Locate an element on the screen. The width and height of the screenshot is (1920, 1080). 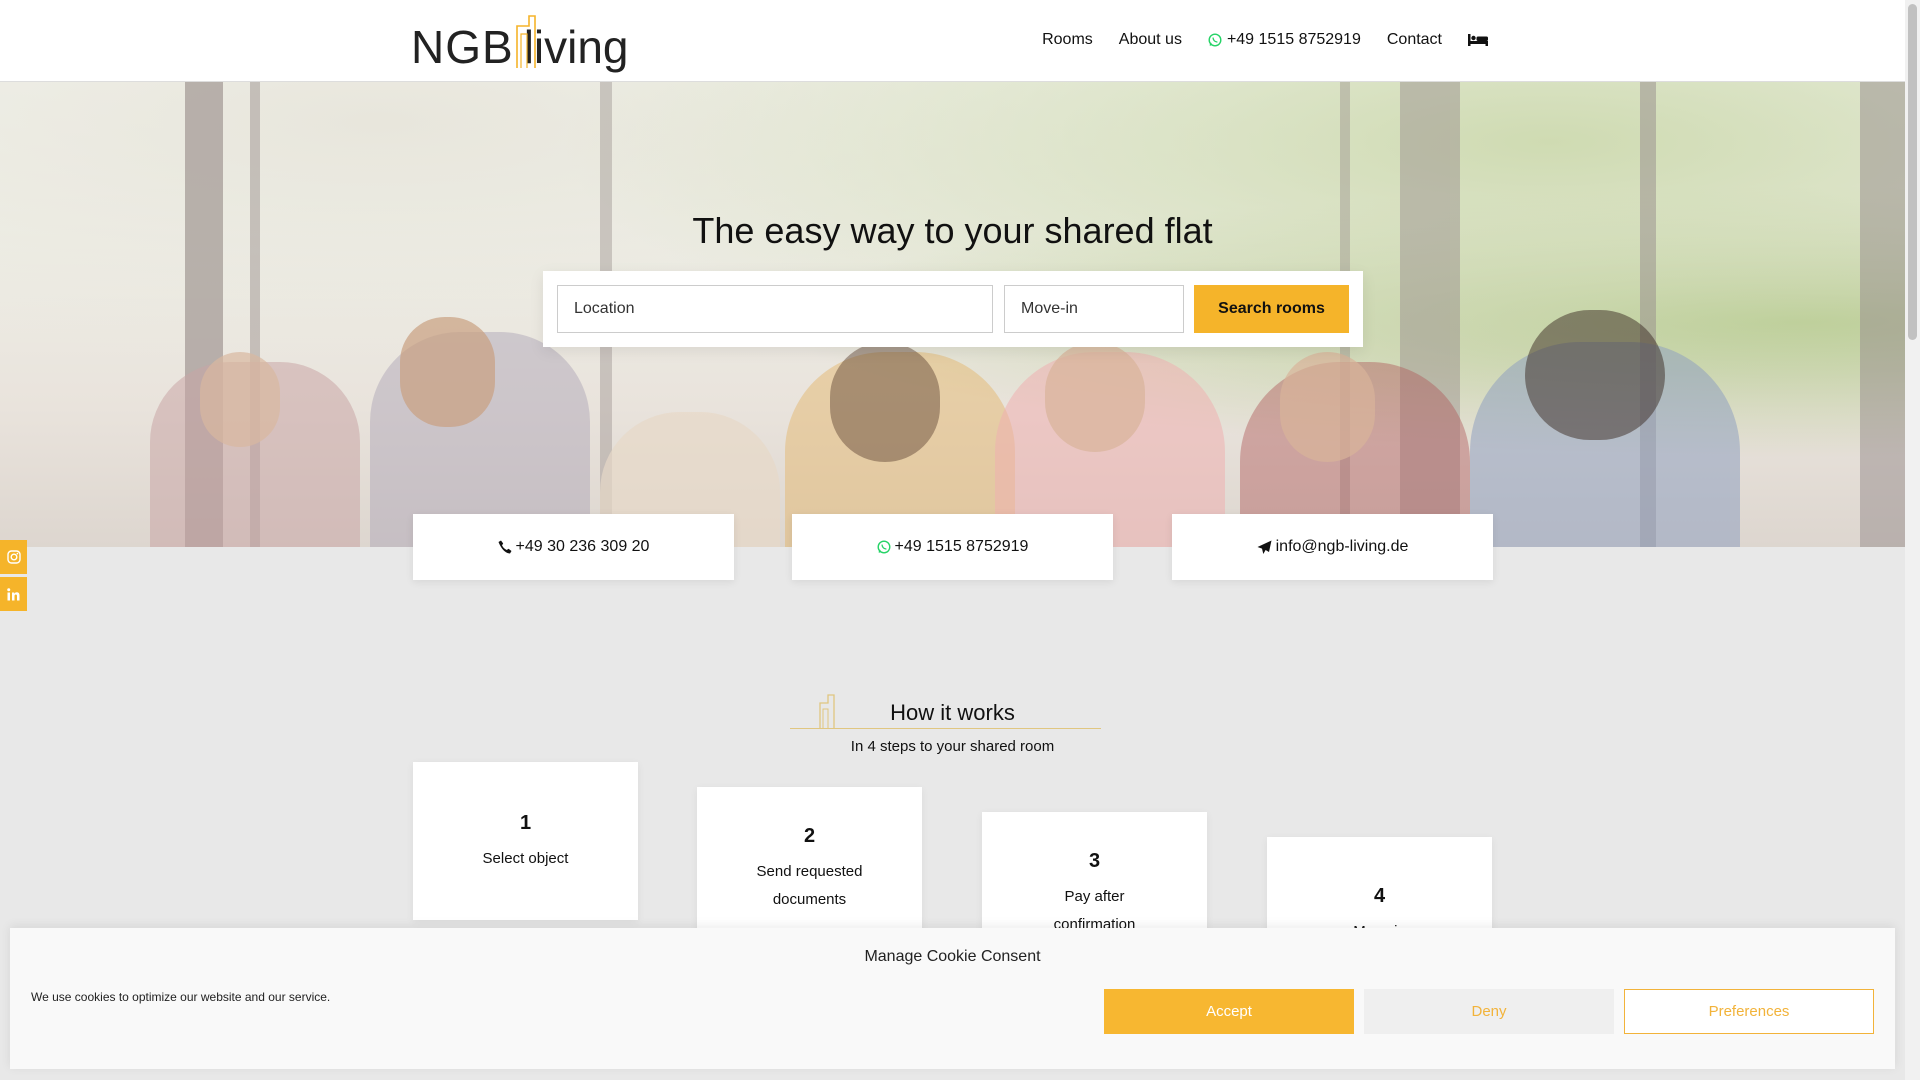
phone-icon is located at coordinates (505, 547).